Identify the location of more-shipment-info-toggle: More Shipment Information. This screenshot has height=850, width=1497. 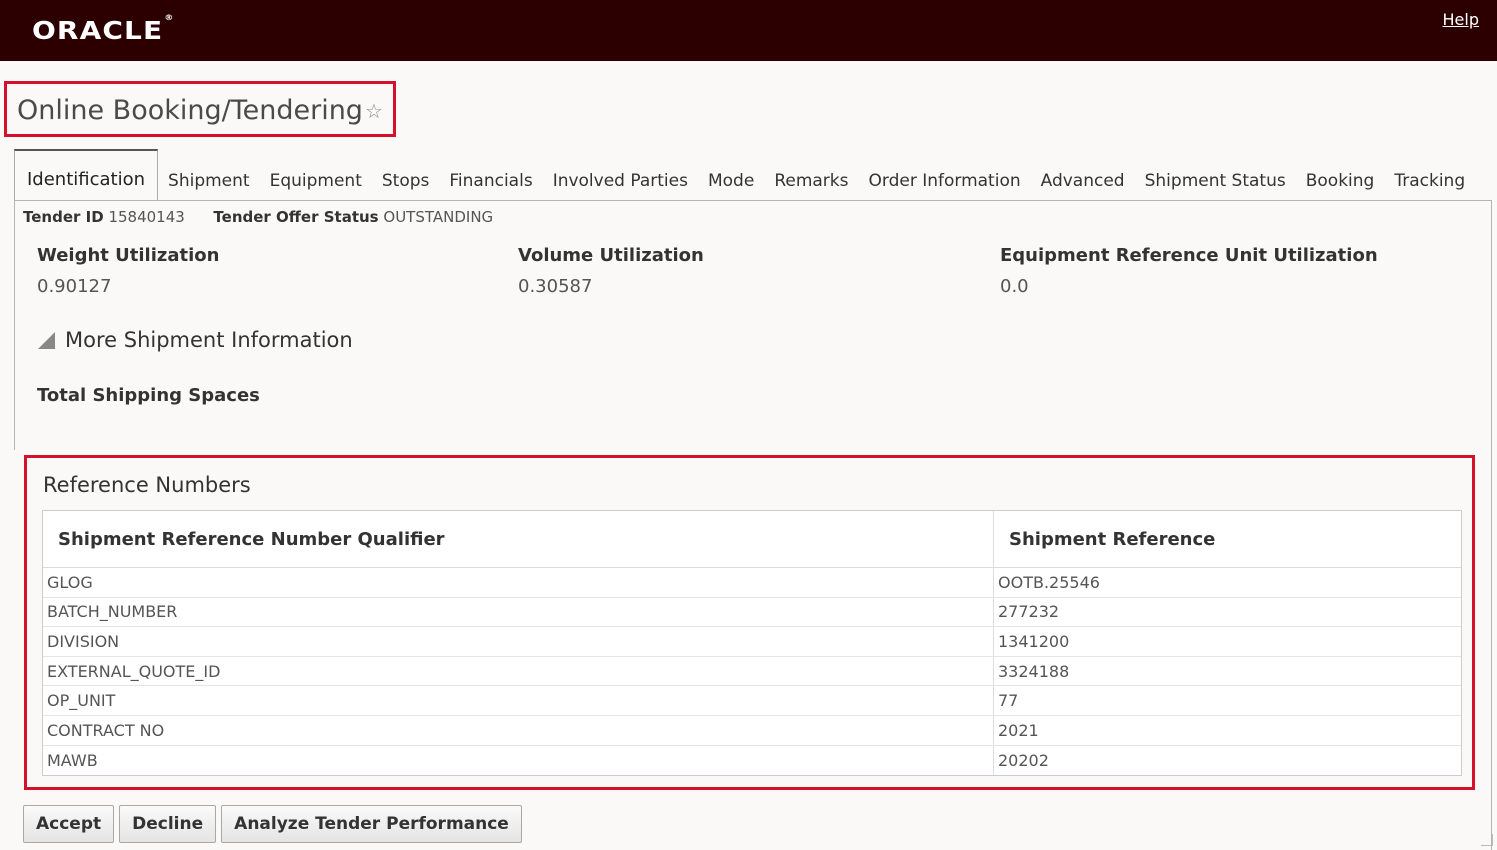
(195, 340).